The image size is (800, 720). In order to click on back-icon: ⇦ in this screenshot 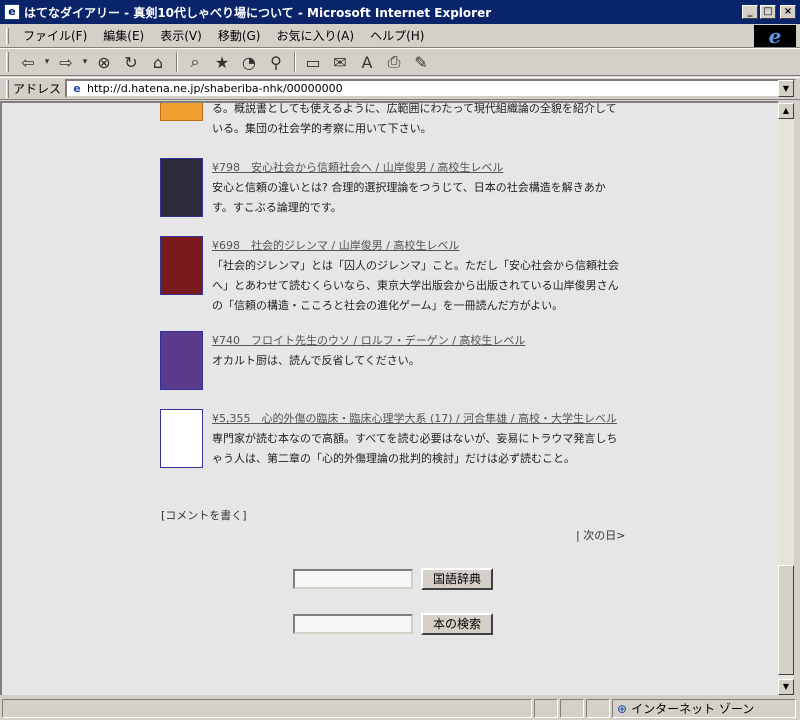, I will do `click(28, 62)`.